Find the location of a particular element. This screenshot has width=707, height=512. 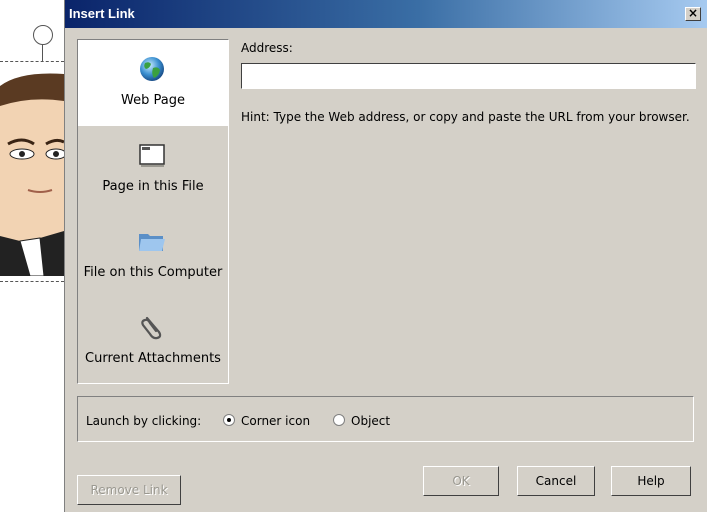

cancel-button: Cancel is located at coordinates (556, 481).